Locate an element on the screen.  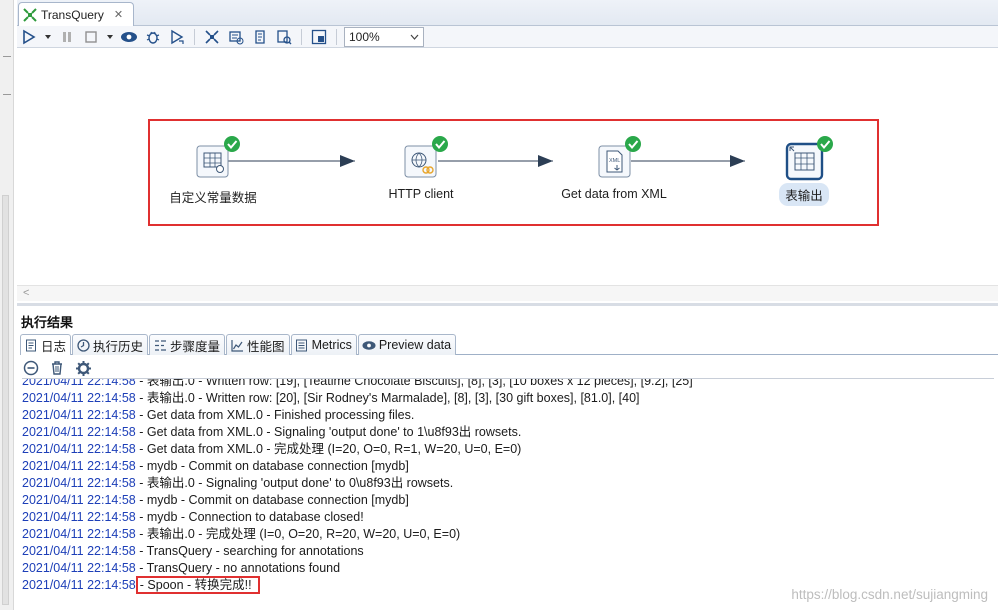
scroll-left-icon: < is located at coordinates (26, 293).